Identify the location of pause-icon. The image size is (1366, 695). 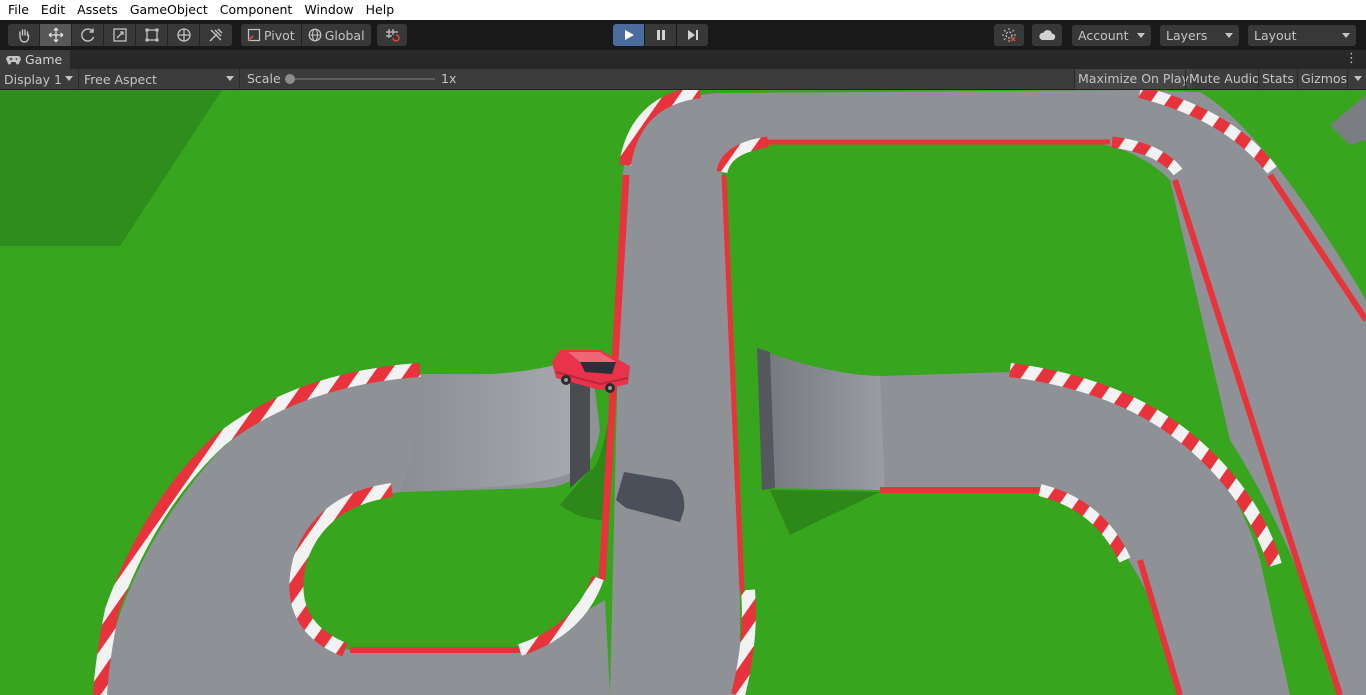
(660, 35).